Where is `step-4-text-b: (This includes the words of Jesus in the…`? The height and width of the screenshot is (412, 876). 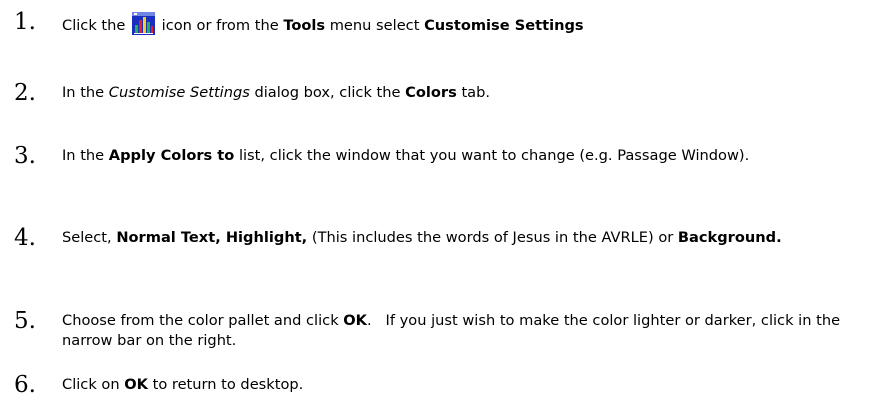
step-4-text-b: (This includes the words of Jesus in the… is located at coordinates (492, 237).